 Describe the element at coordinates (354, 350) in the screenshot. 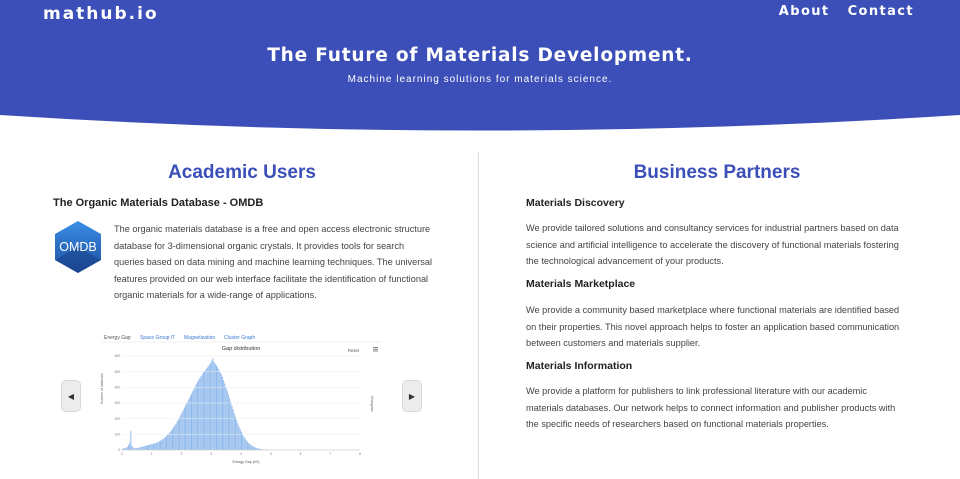

I see `chart-reset-button: Reset` at that location.